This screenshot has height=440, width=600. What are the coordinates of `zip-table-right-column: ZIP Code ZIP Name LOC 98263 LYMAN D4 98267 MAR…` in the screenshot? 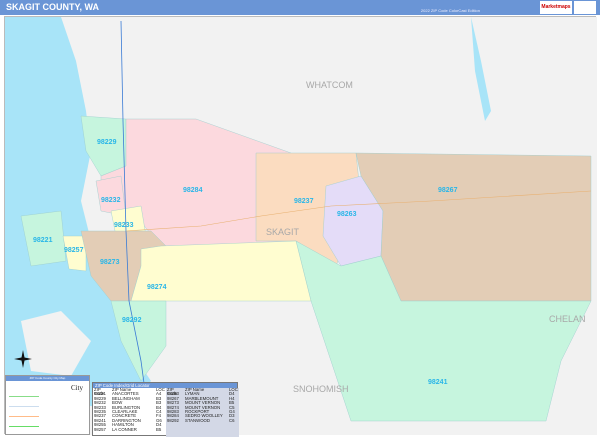 It's located at (202, 412).